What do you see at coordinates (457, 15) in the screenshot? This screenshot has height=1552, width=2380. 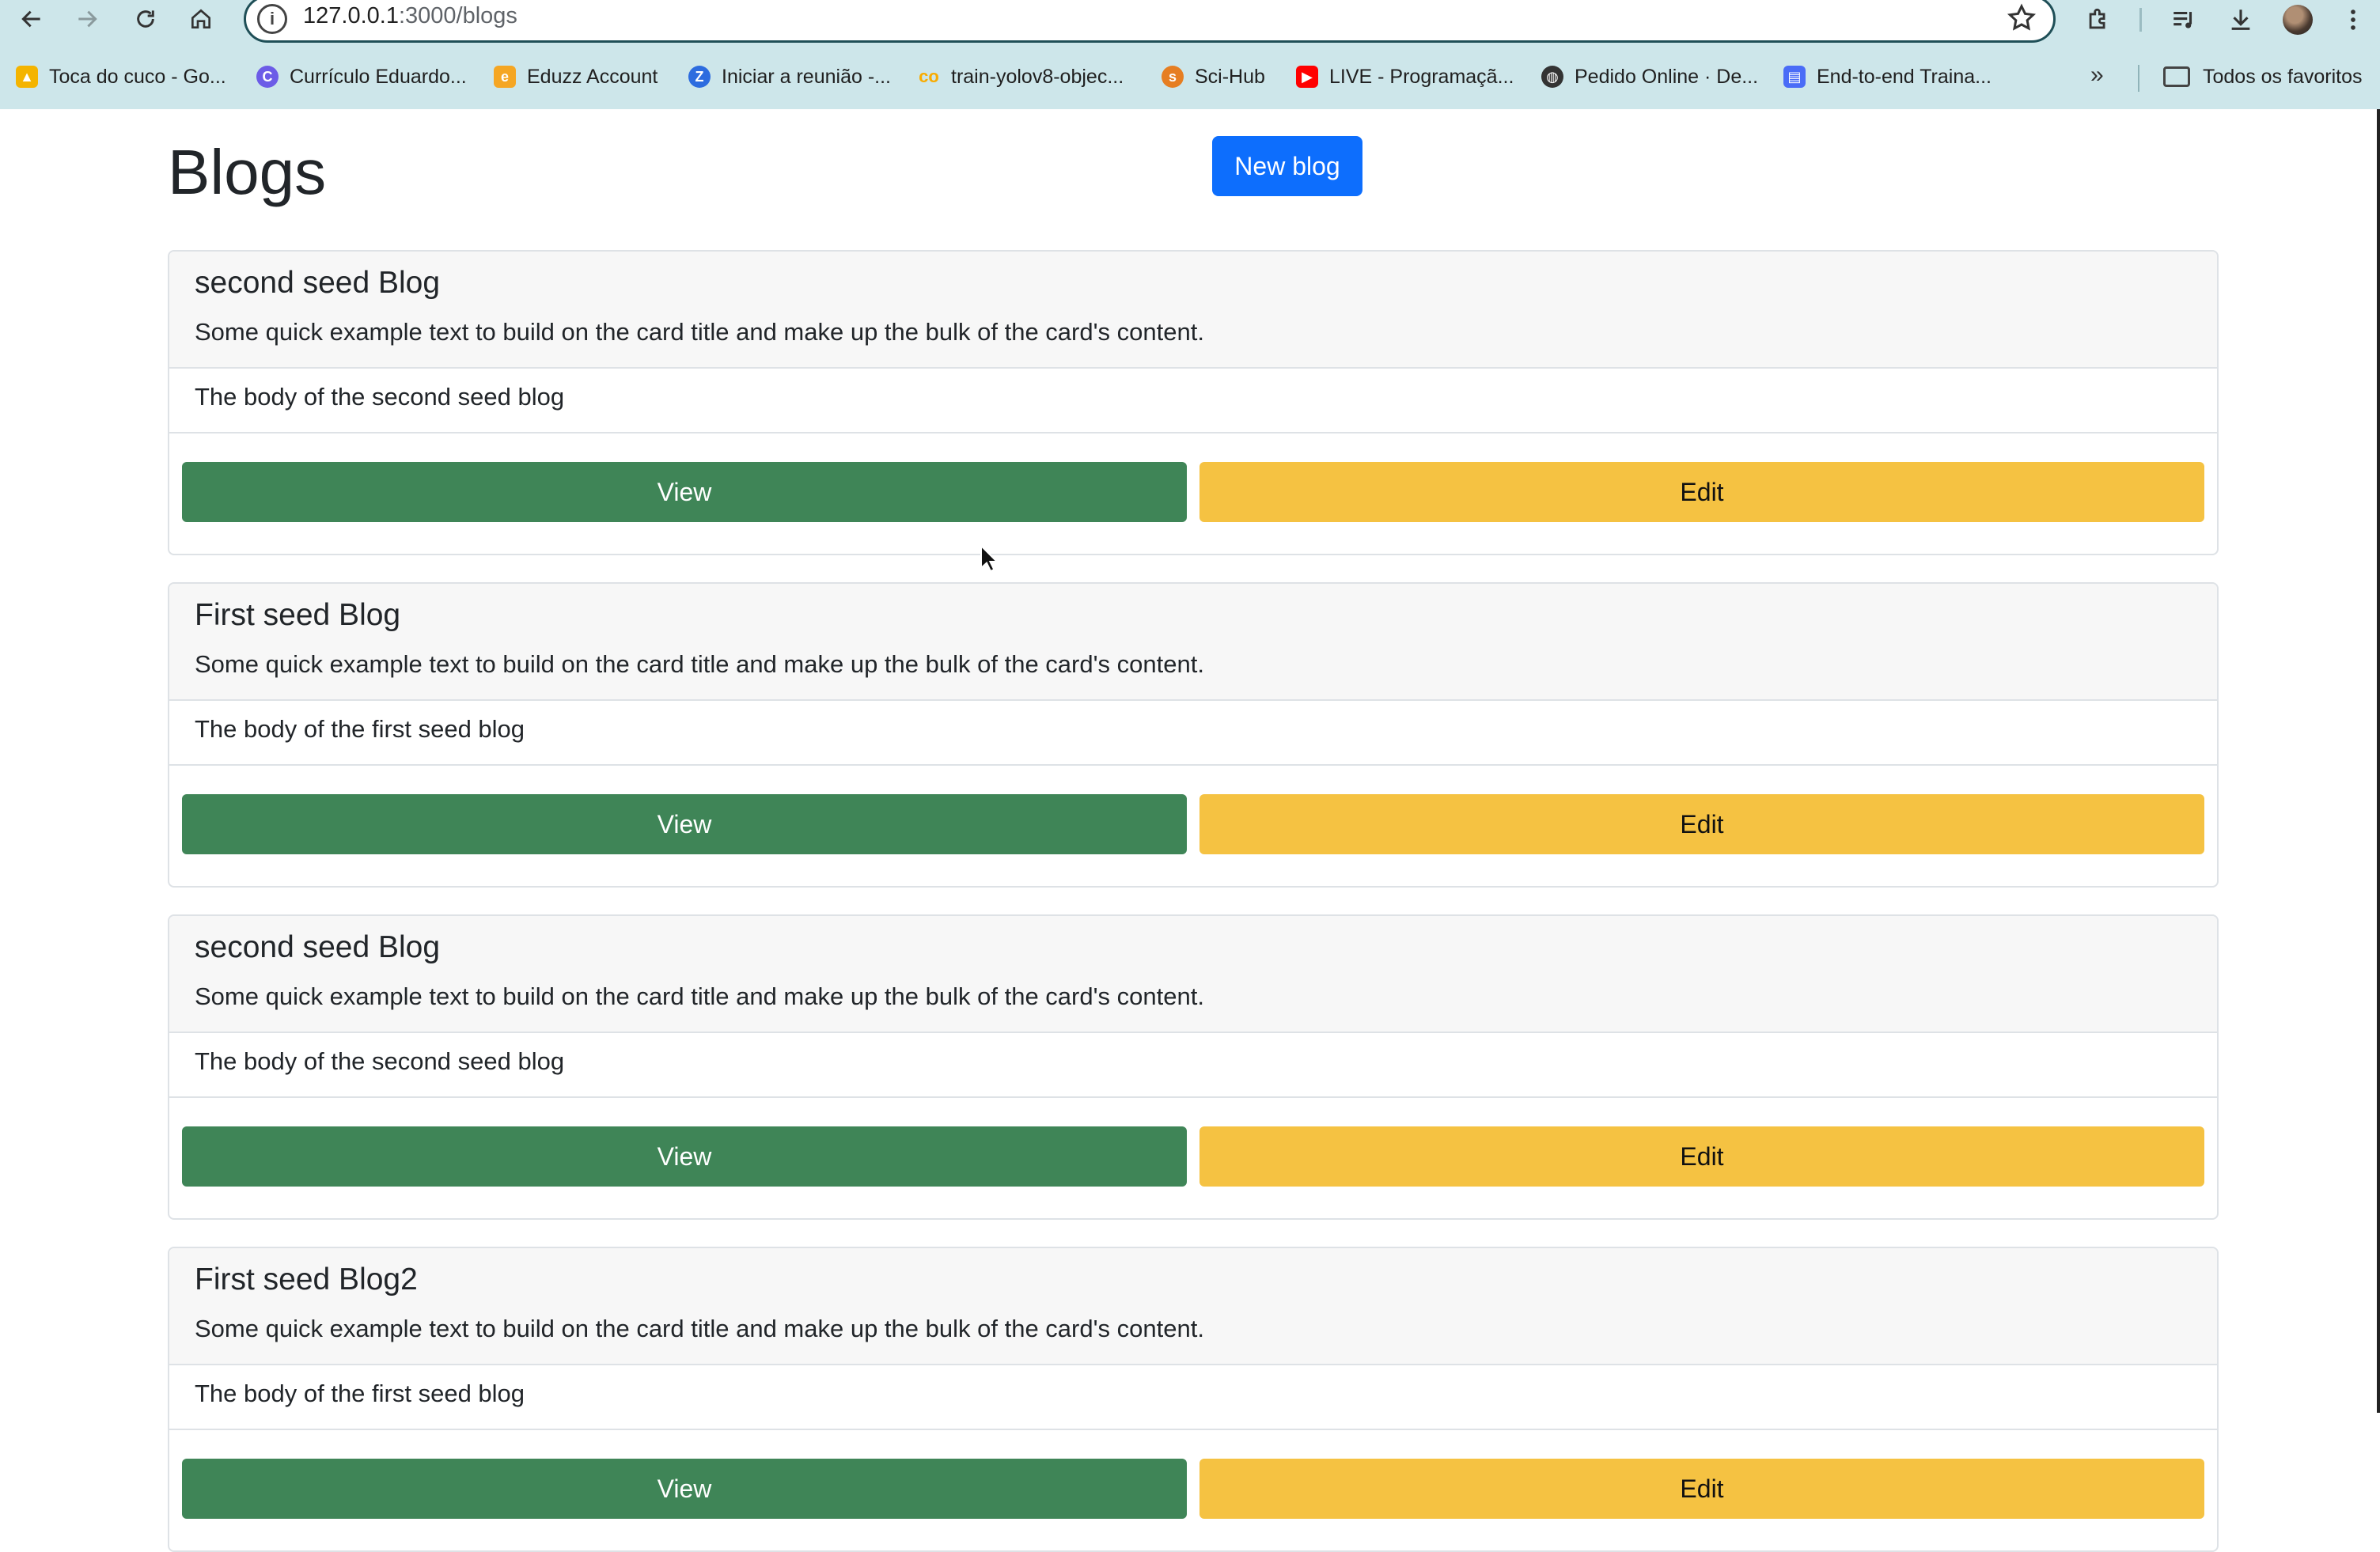 I see `url-path: :3000/blogs` at bounding box center [457, 15].